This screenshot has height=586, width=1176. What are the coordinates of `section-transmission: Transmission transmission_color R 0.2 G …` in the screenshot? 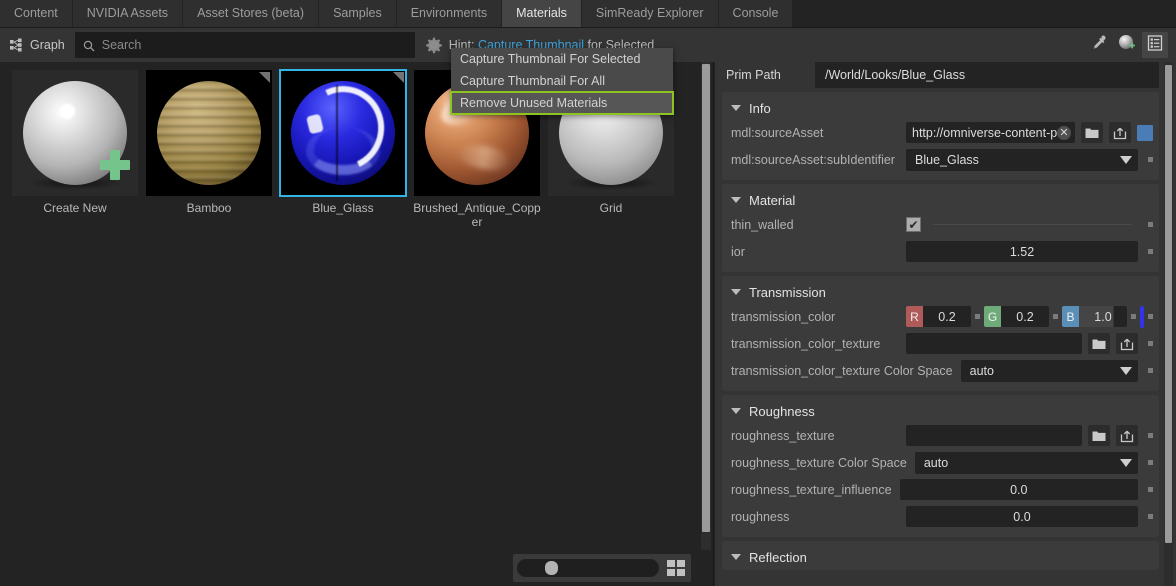 It's located at (940, 333).